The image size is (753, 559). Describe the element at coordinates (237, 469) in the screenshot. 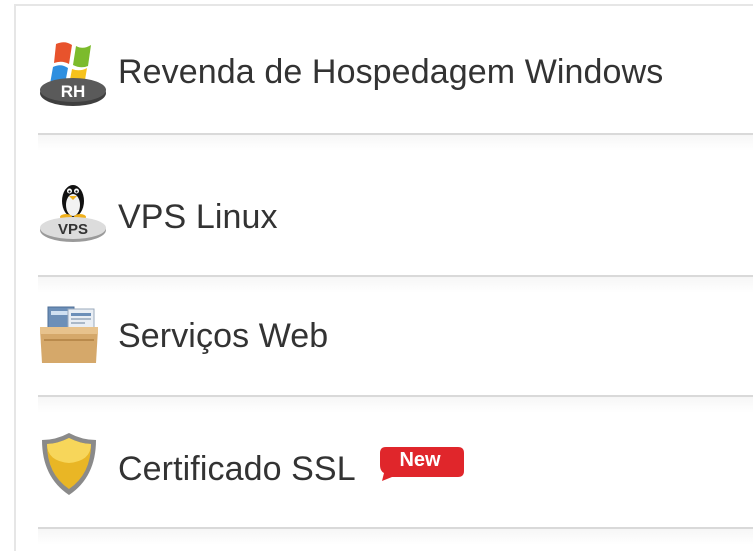

I see `menu-item-label: Certificado SSL` at that location.